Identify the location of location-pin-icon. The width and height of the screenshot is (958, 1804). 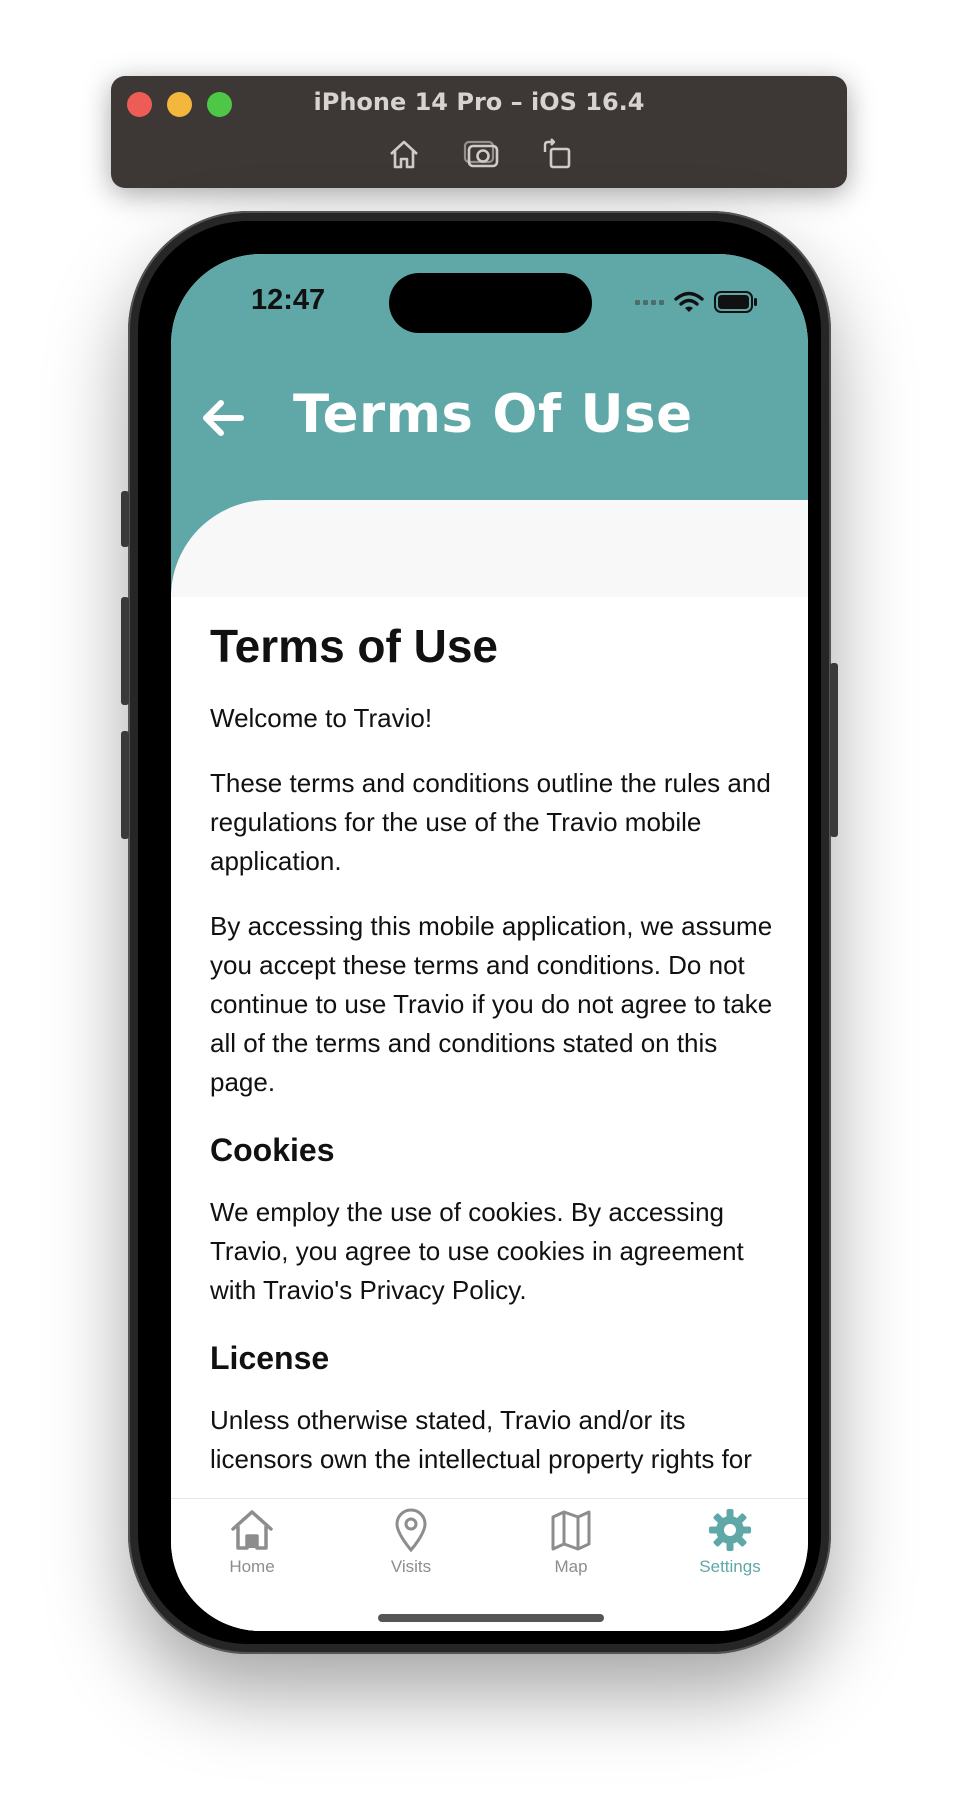
(411, 1530).